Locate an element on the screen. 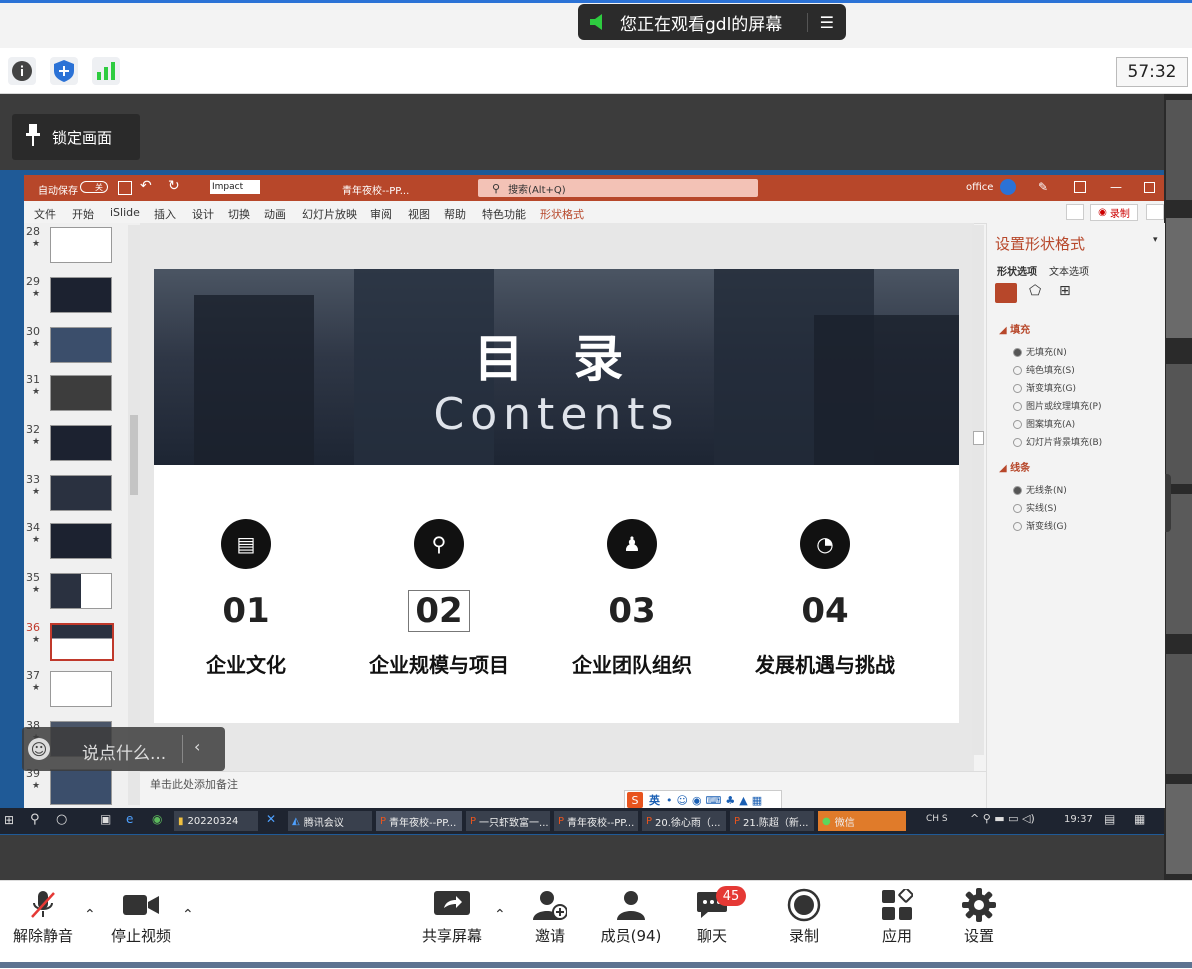  emoji-icon: ☺ is located at coordinates (39, 749).